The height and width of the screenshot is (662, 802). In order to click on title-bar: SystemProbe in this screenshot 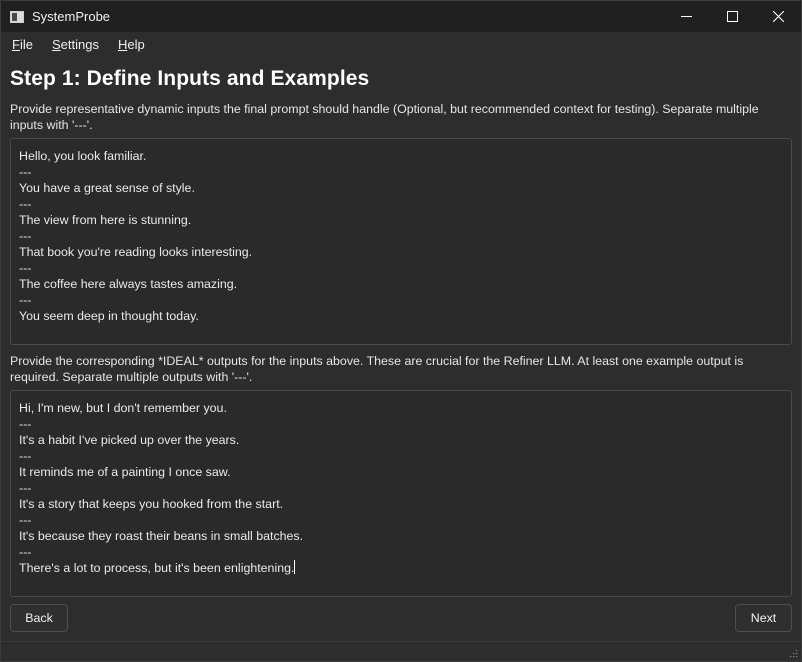, I will do `click(401, 16)`.